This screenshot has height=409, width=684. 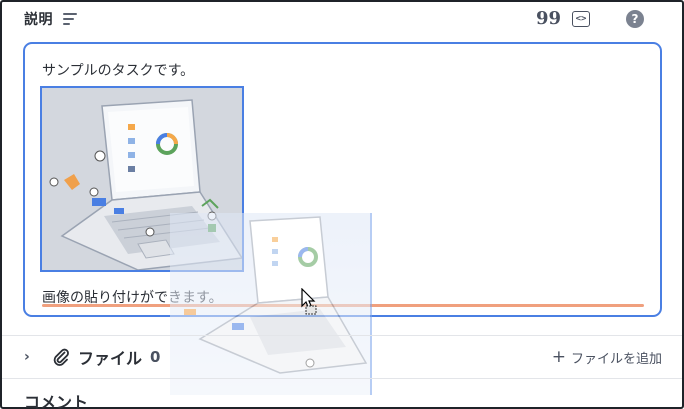 What do you see at coordinates (600, 19) in the screenshot?
I see `editor-toolbar: 99 <> ?` at bounding box center [600, 19].